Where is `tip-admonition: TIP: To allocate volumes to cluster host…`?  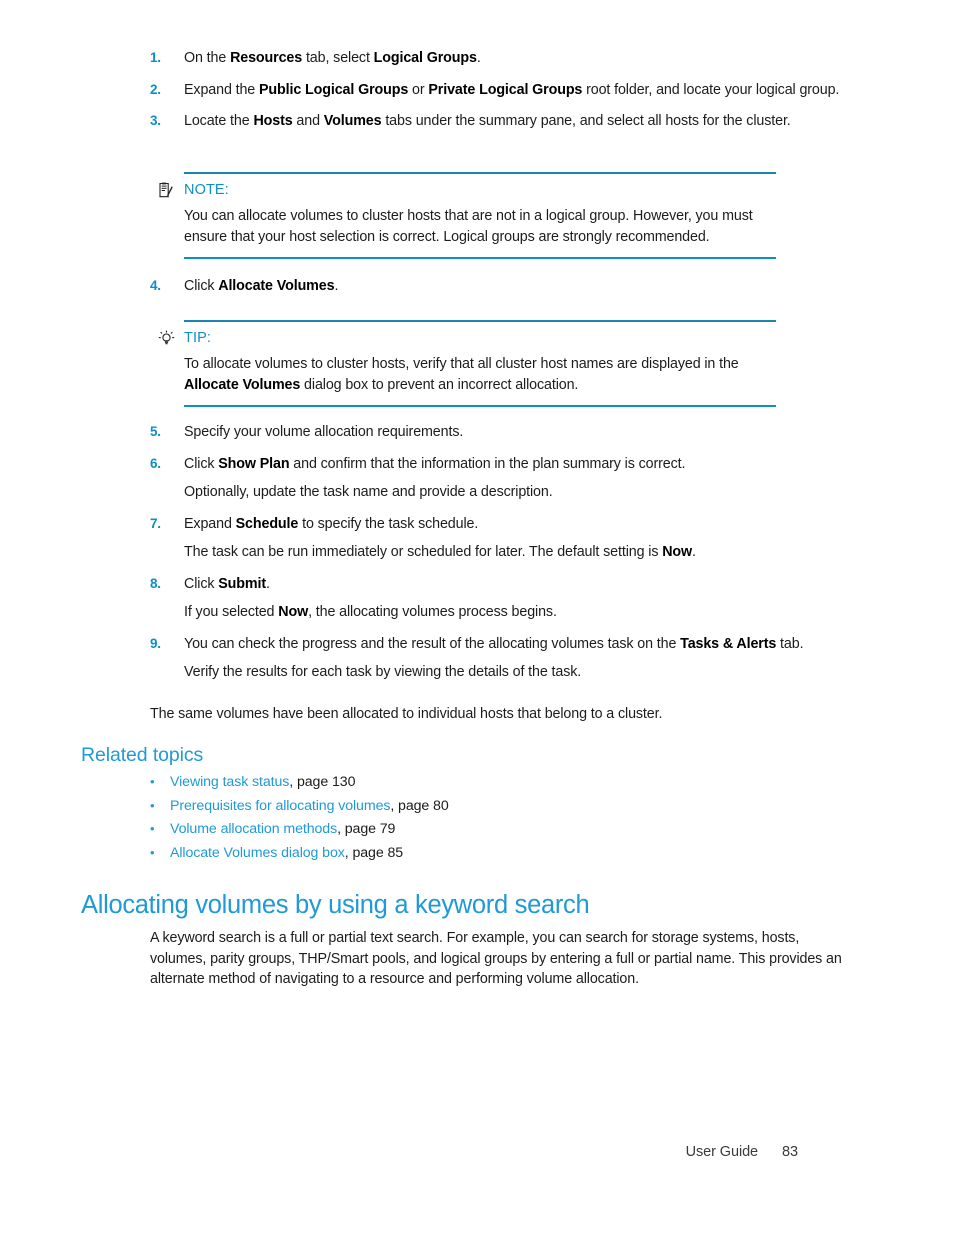 tip-admonition: TIP: To allocate volumes to cluster host… is located at coordinates (467, 363).